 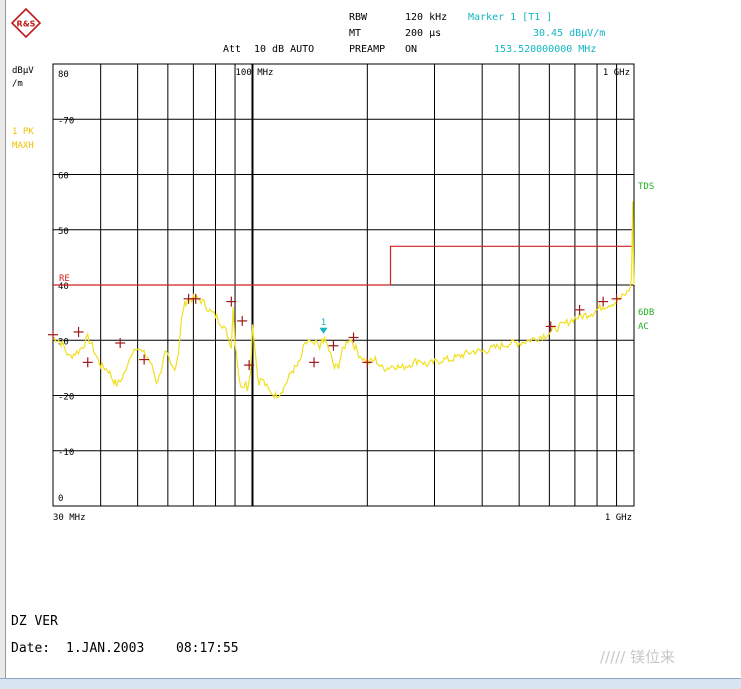 I want to click on y-axis-label: dBµV, so click(x=23, y=71).